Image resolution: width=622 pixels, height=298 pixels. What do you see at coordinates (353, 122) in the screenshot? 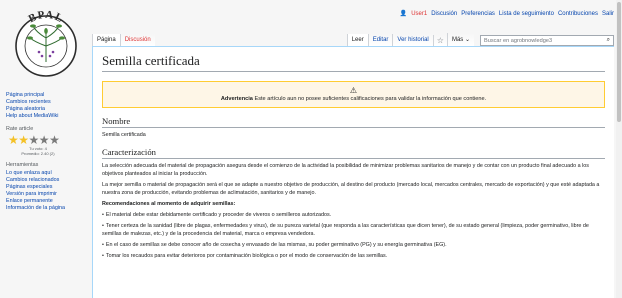
I see `section-heading-name: Nombre` at bounding box center [353, 122].